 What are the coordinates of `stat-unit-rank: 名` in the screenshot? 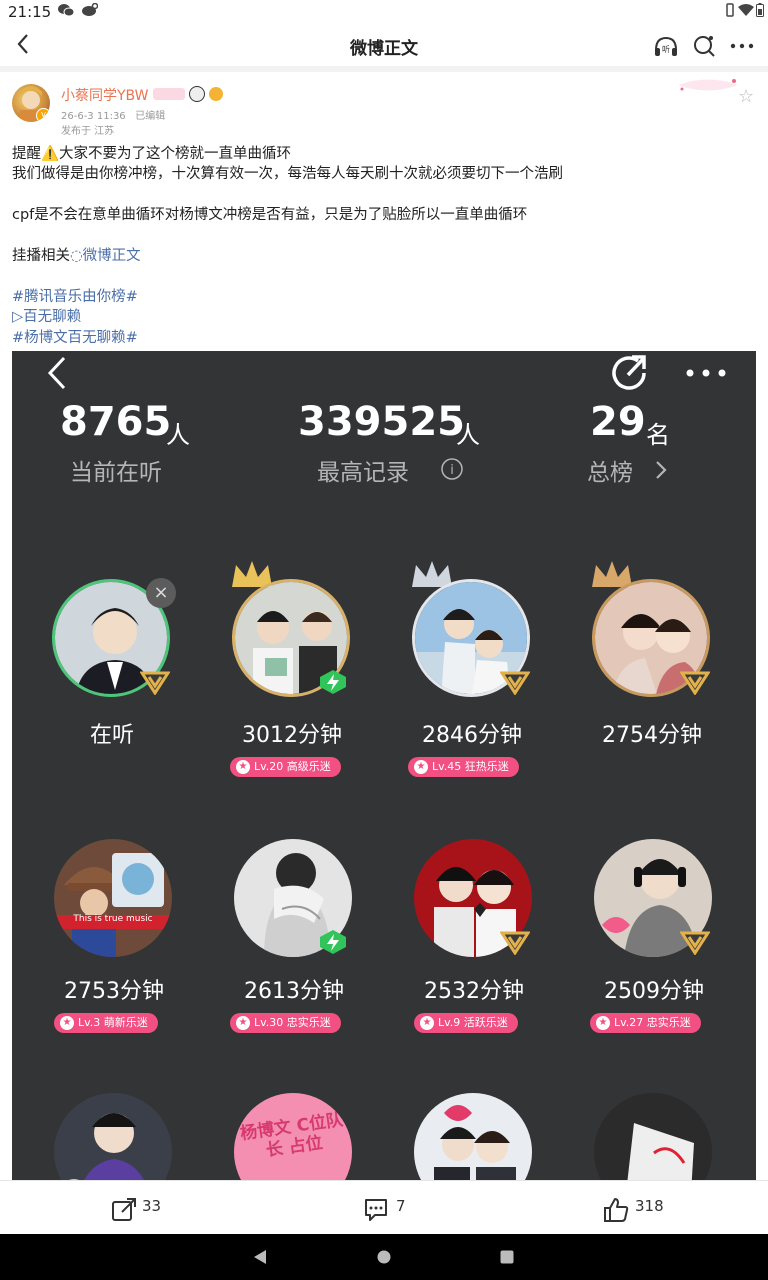 It's located at (658, 435).